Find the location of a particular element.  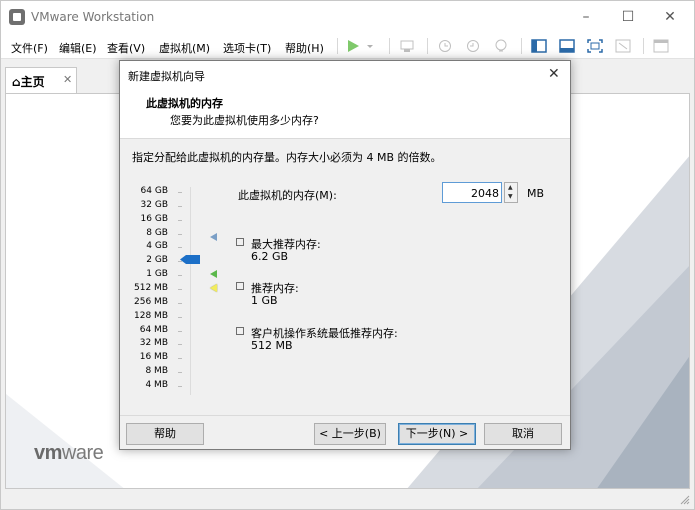

recommended-value: 1 GB is located at coordinates (264, 300).